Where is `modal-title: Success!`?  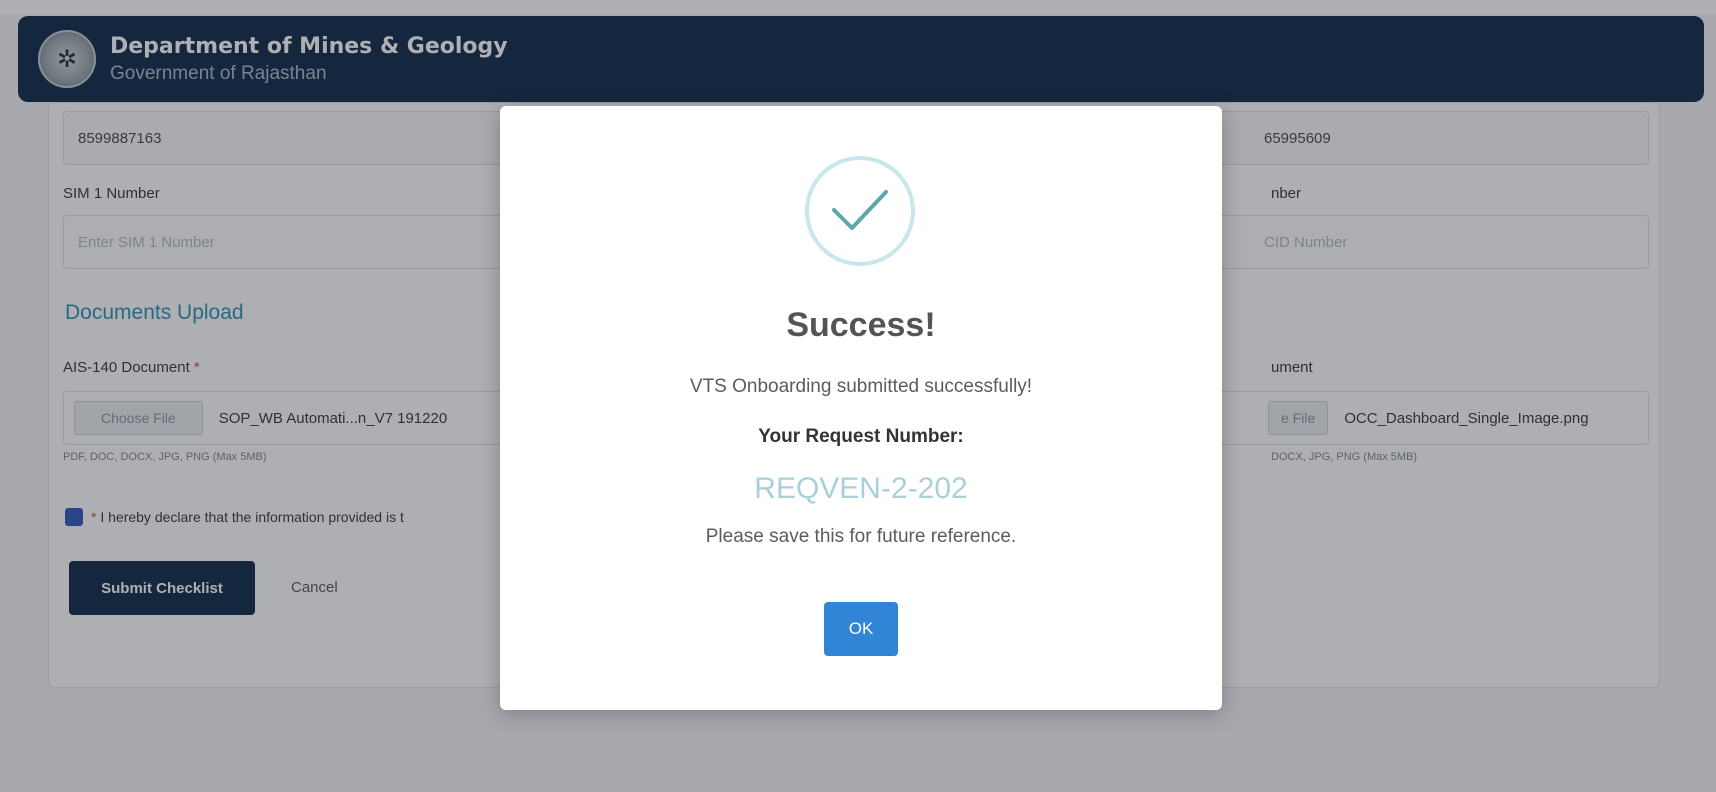
modal-title: Success! is located at coordinates (861, 325).